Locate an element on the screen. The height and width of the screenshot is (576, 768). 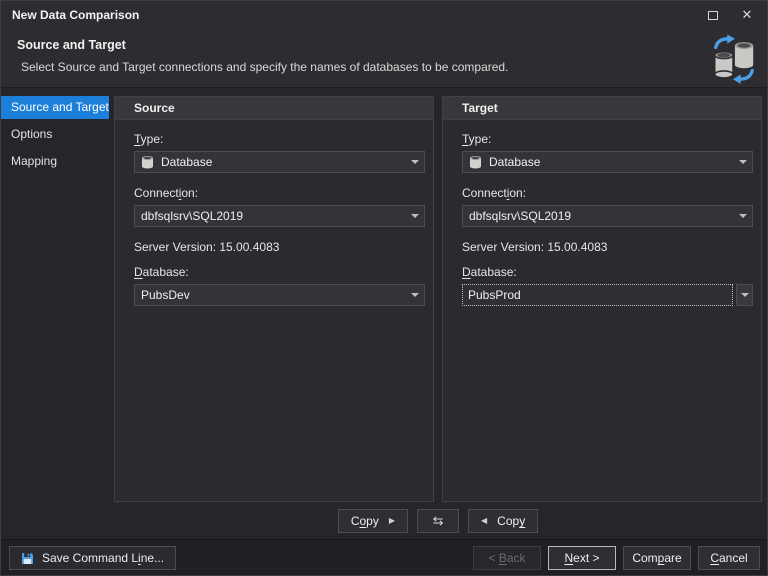
source-type-combobox: Database is located at coordinates (279, 162).